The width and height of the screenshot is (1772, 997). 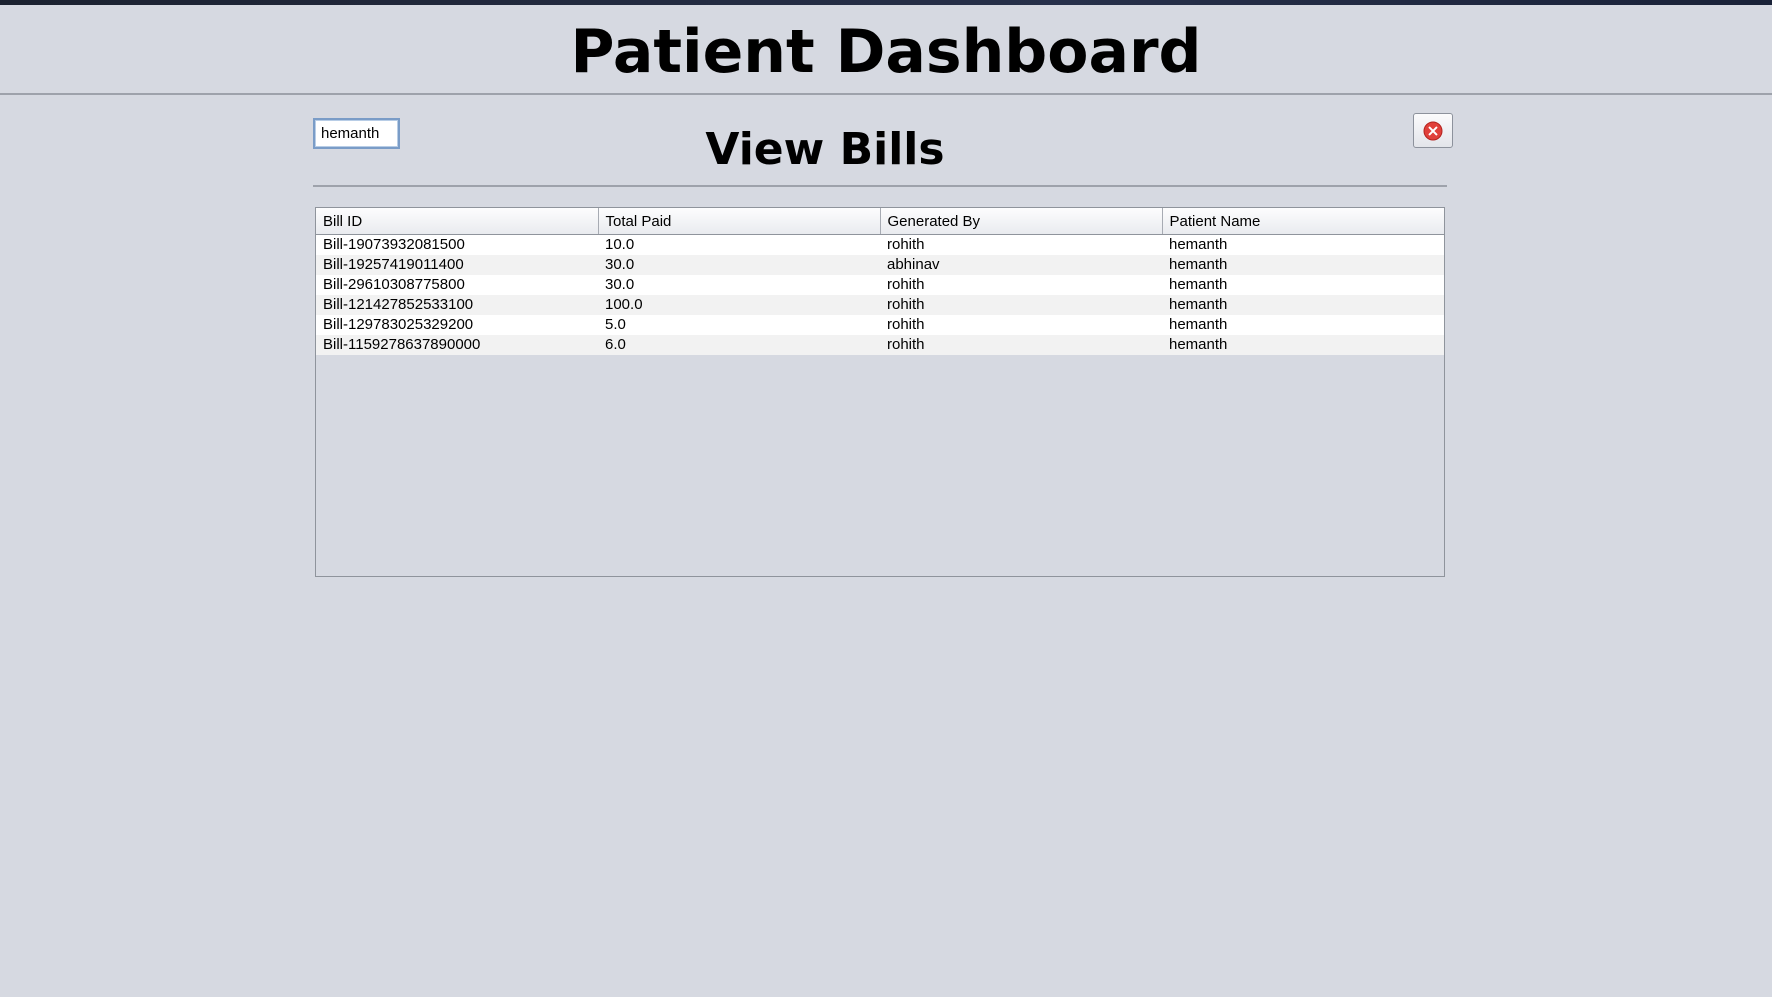 I want to click on close-circle-icon, so click(x=1433, y=130).